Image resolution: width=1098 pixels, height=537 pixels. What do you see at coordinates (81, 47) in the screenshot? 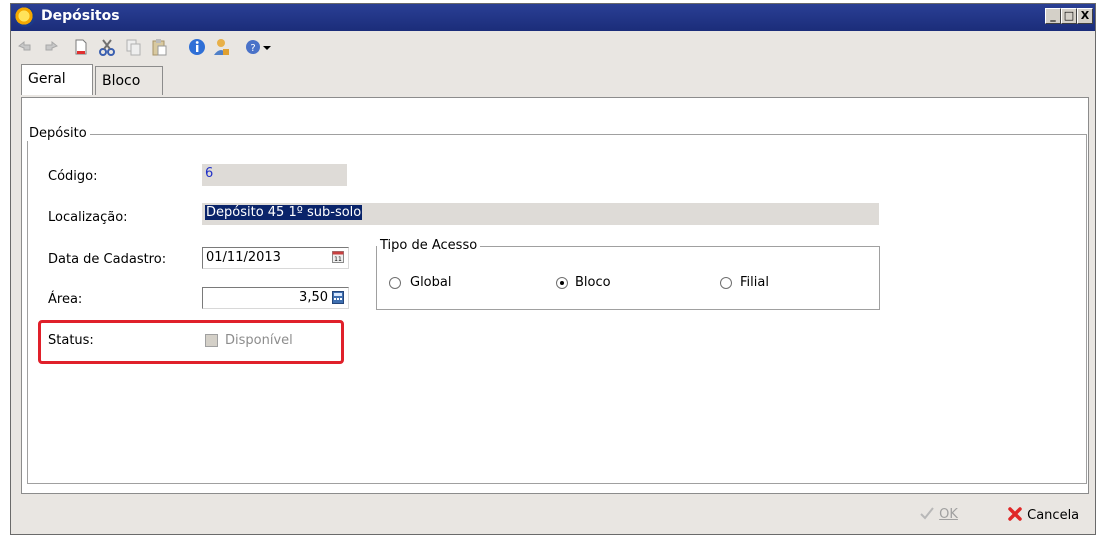
I see `new-document-icon` at bounding box center [81, 47].